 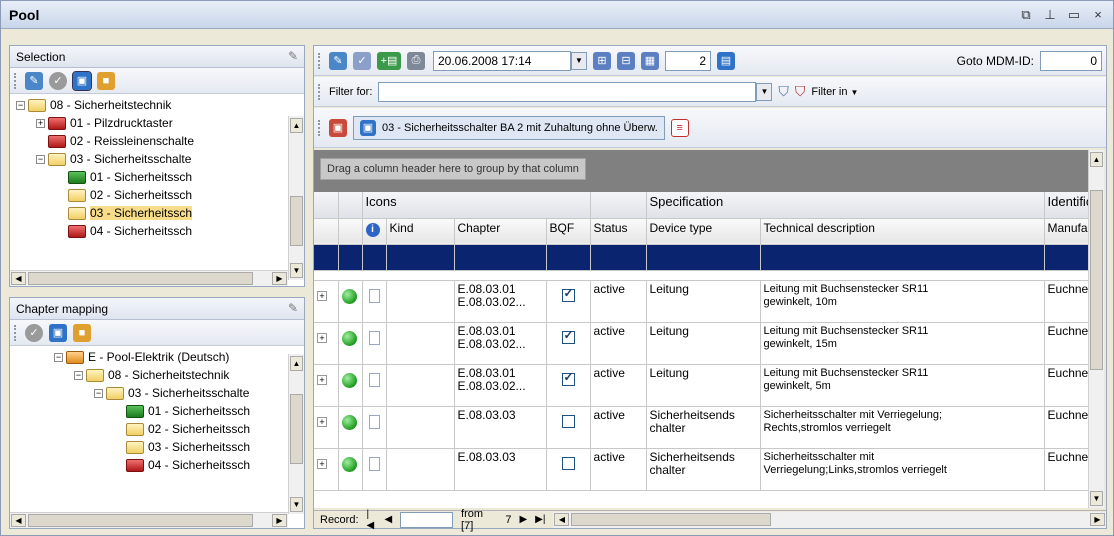 I want to click on selection-hscrollbar: ◀ ▶, so click(x=149, y=278).